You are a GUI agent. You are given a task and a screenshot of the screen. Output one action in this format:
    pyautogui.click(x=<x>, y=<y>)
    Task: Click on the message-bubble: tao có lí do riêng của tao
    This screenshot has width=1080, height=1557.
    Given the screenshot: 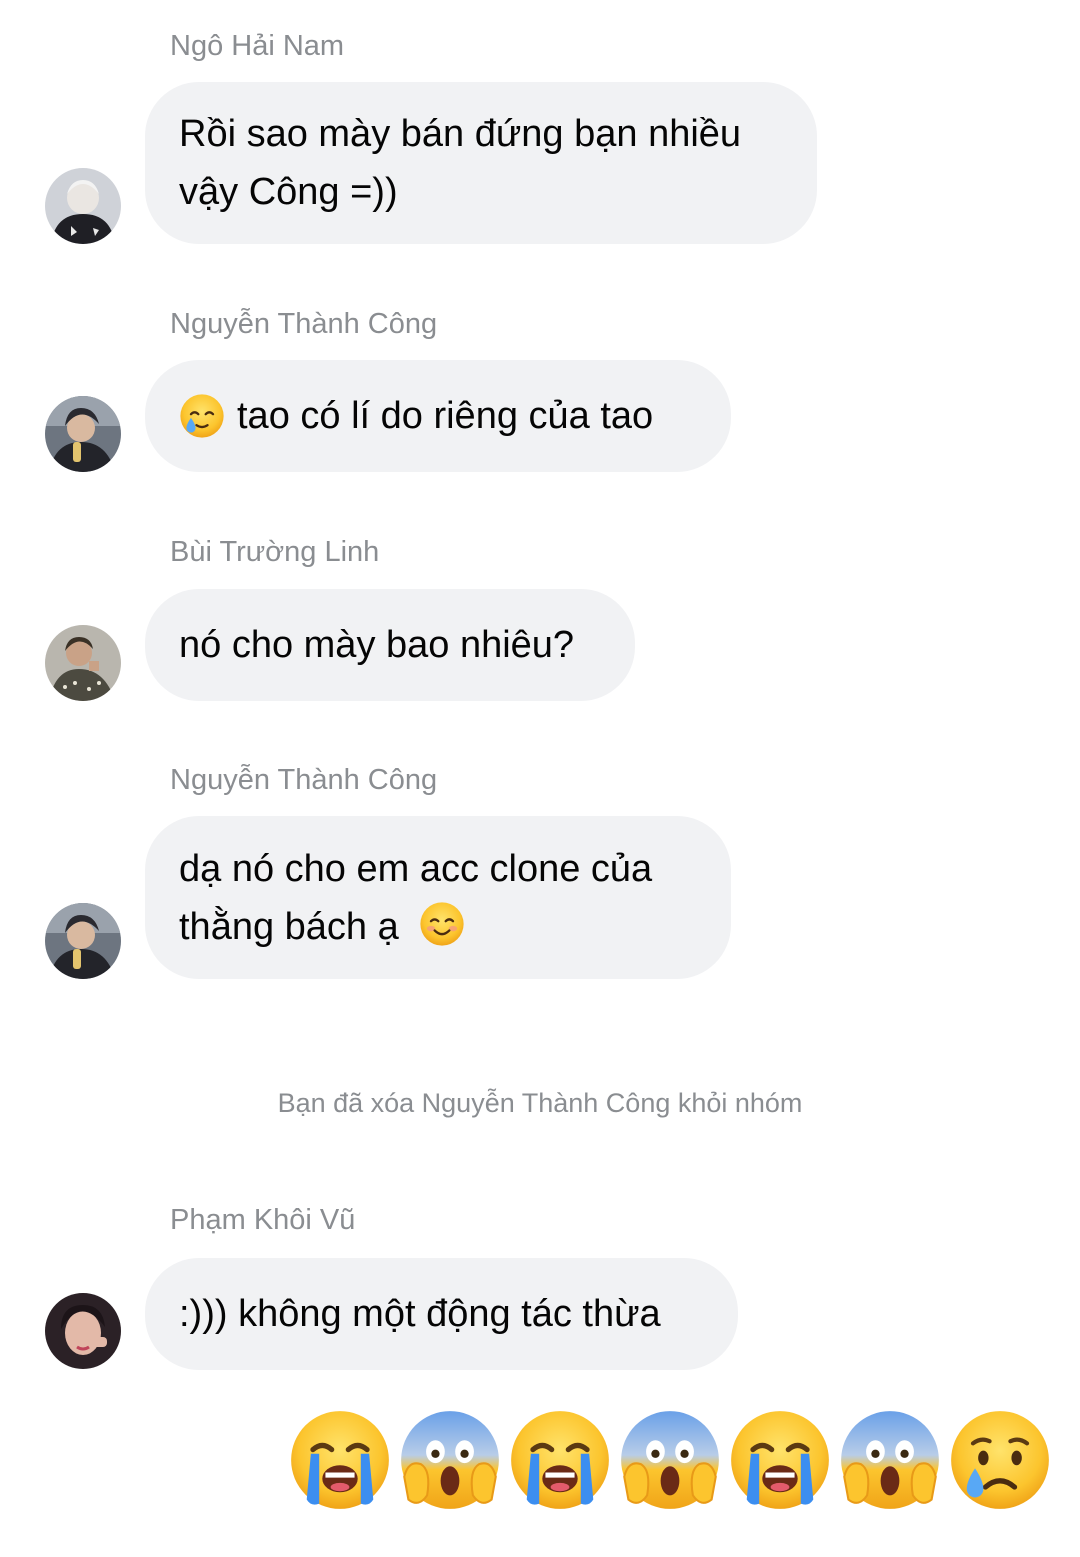 What is the action you would take?
    pyautogui.click(x=438, y=416)
    